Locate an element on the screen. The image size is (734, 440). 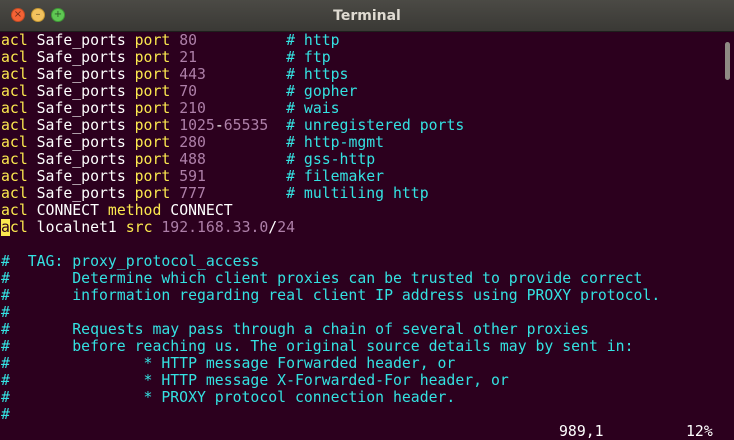
line-token: 777 is located at coordinates (228, 193).